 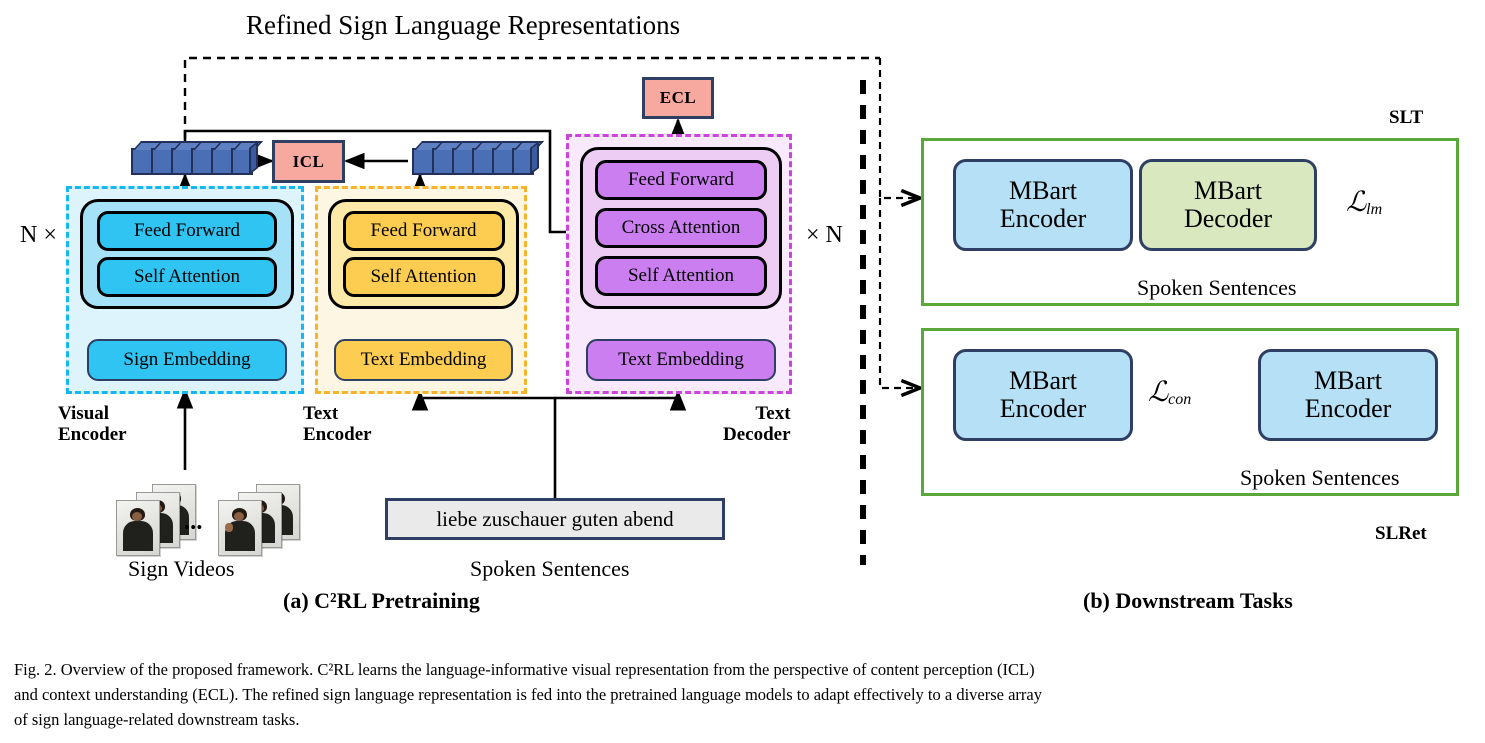 I want to click on text-decoder-label: Text Decoder, so click(x=757, y=424).